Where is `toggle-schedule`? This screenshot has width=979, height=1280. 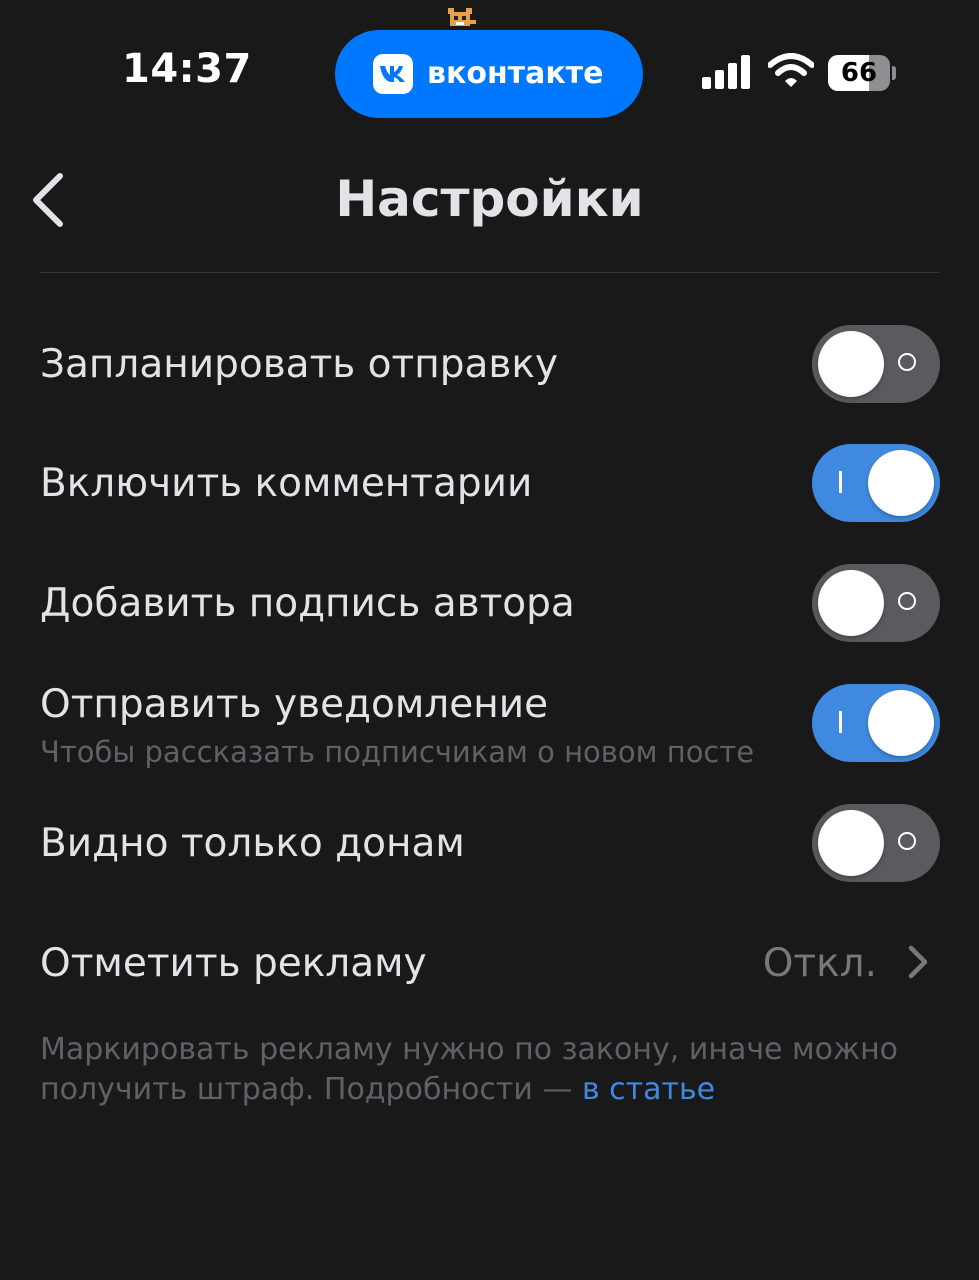 toggle-schedule is located at coordinates (876, 364).